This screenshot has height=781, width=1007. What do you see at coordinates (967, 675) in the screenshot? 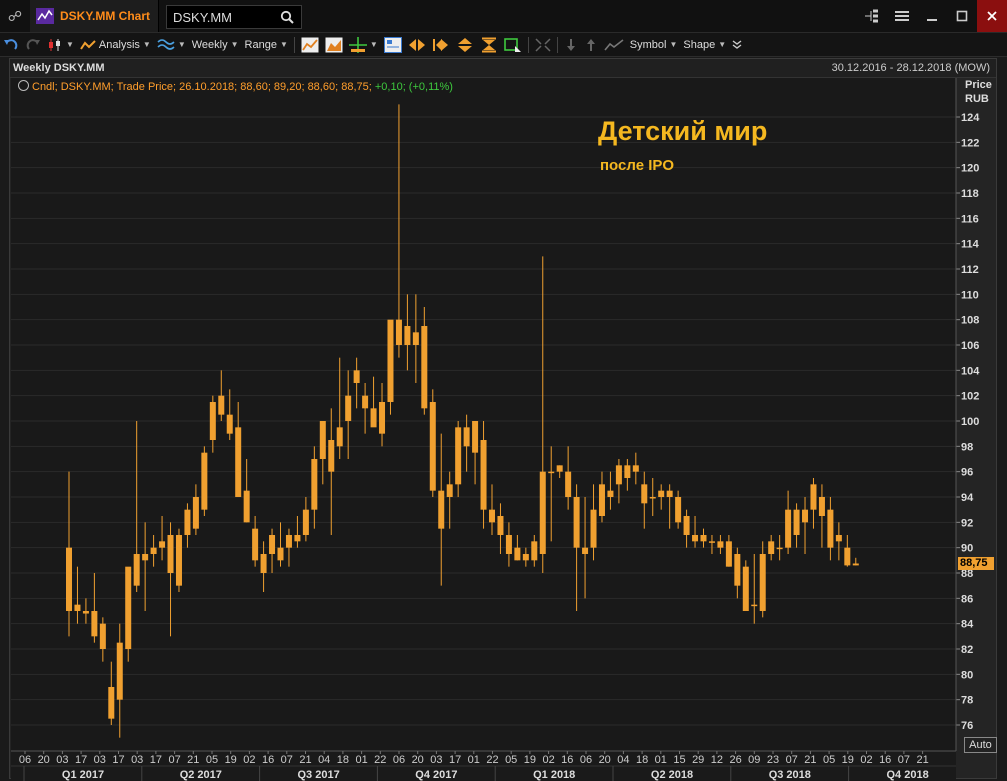
I see `y-tick-label: 80` at bounding box center [967, 675].